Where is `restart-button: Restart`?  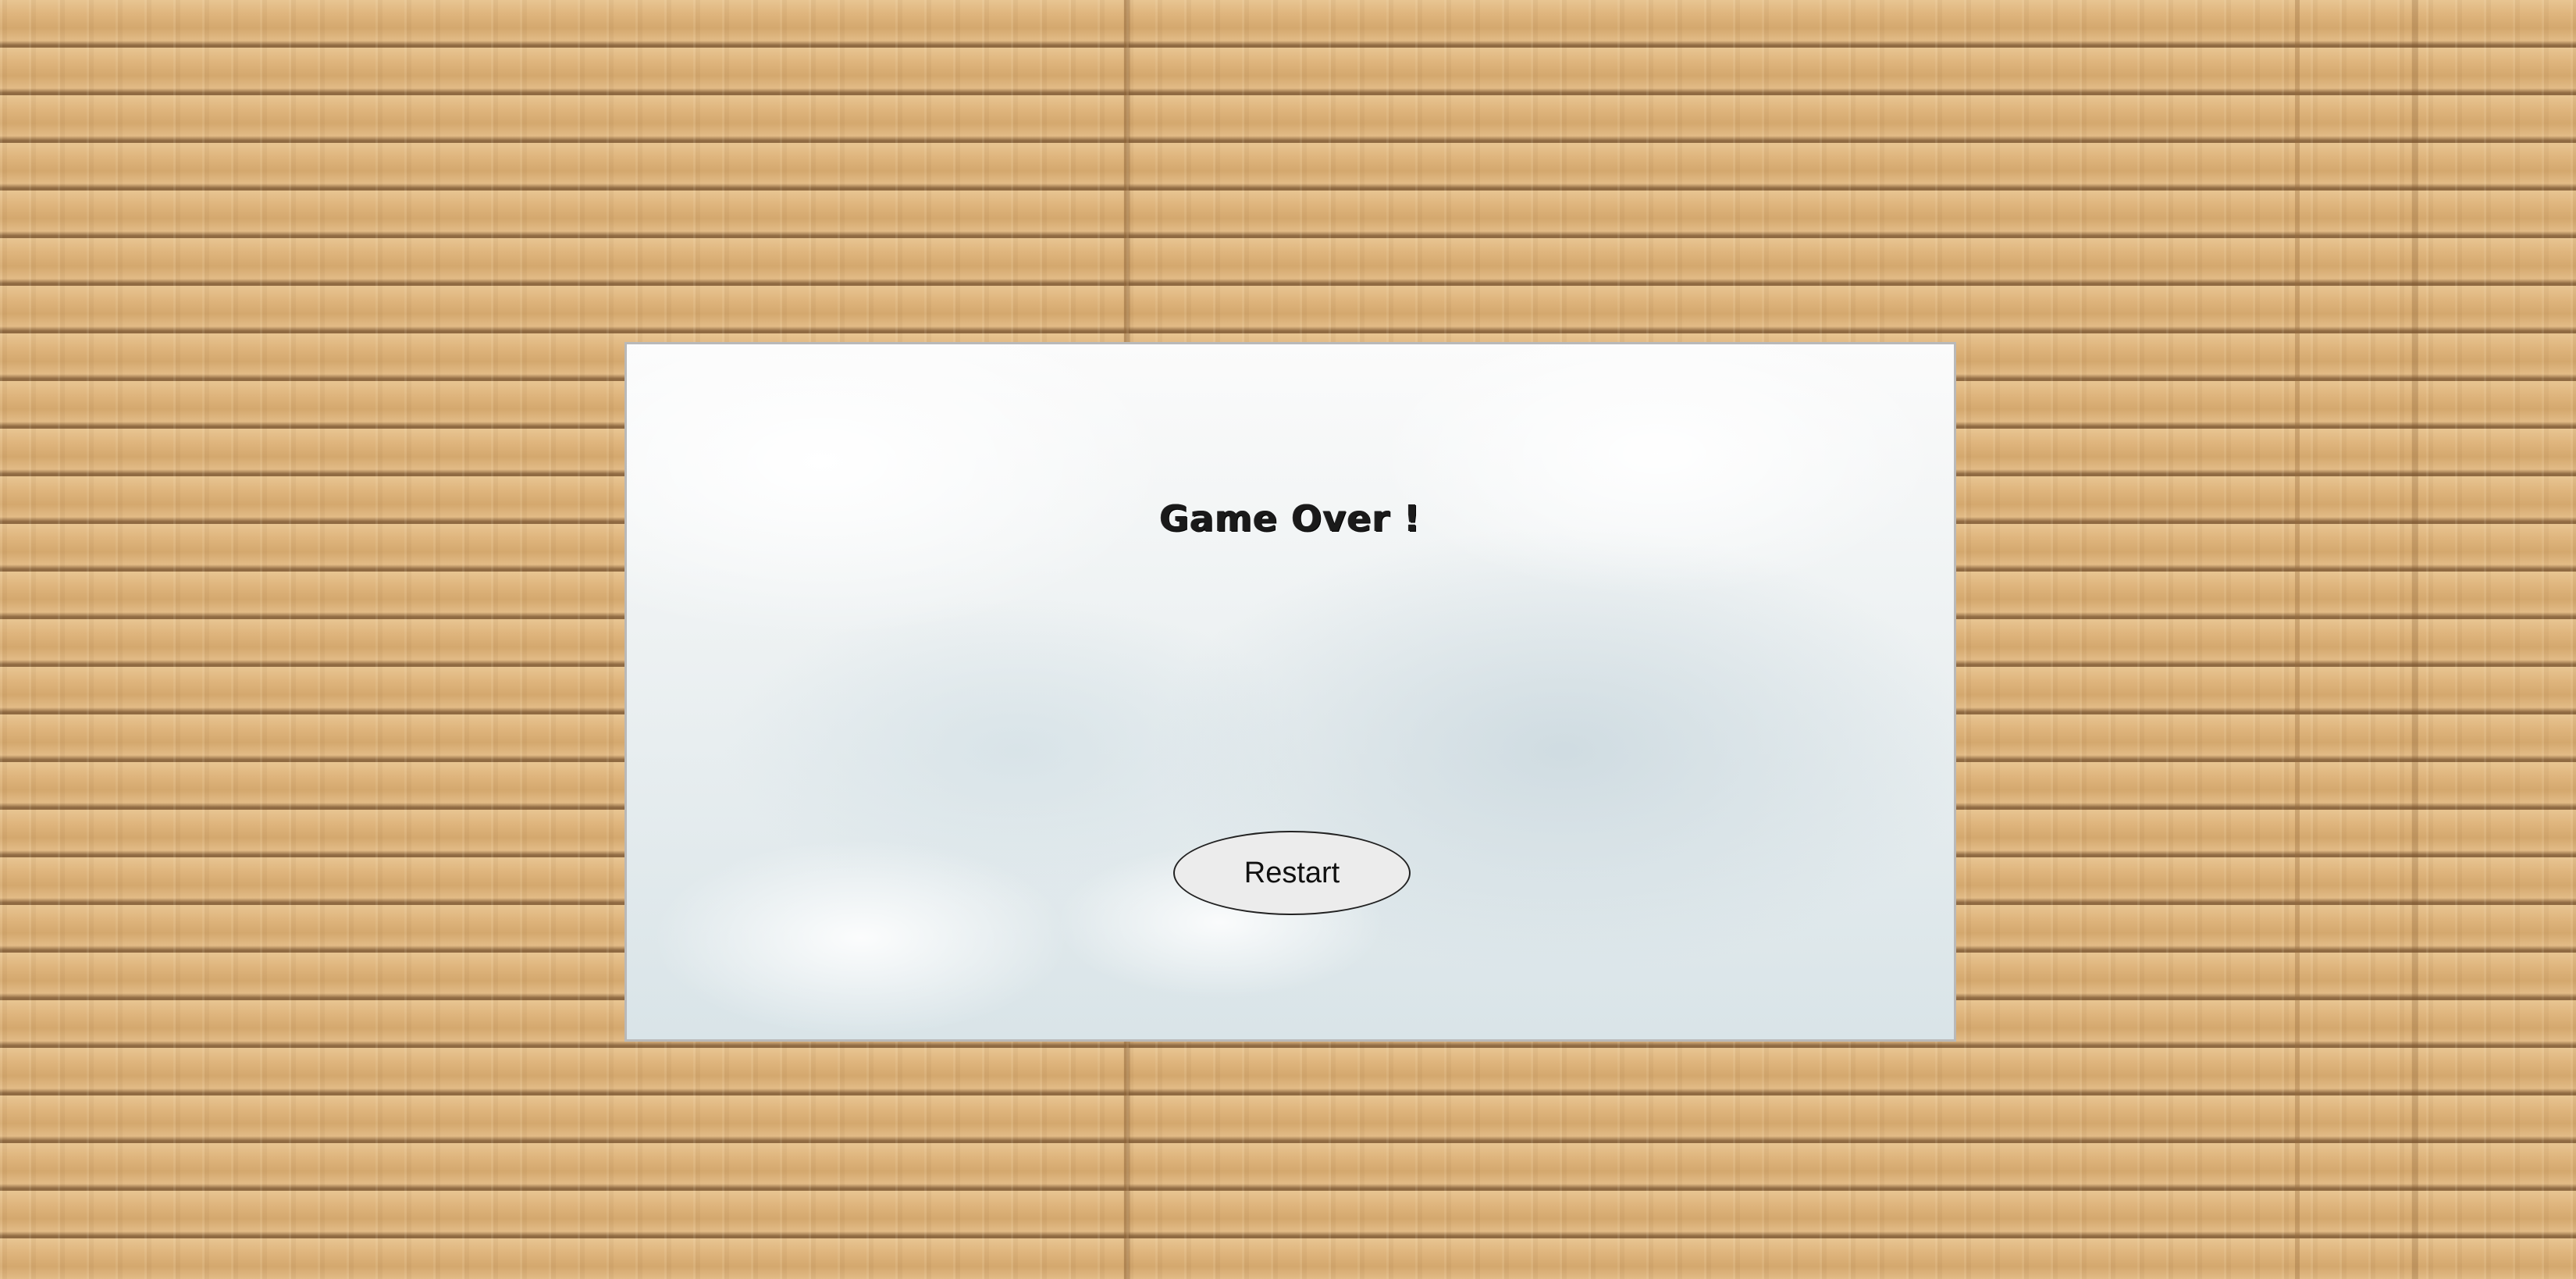 restart-button: Restart is located at coordinates (1292, 873).